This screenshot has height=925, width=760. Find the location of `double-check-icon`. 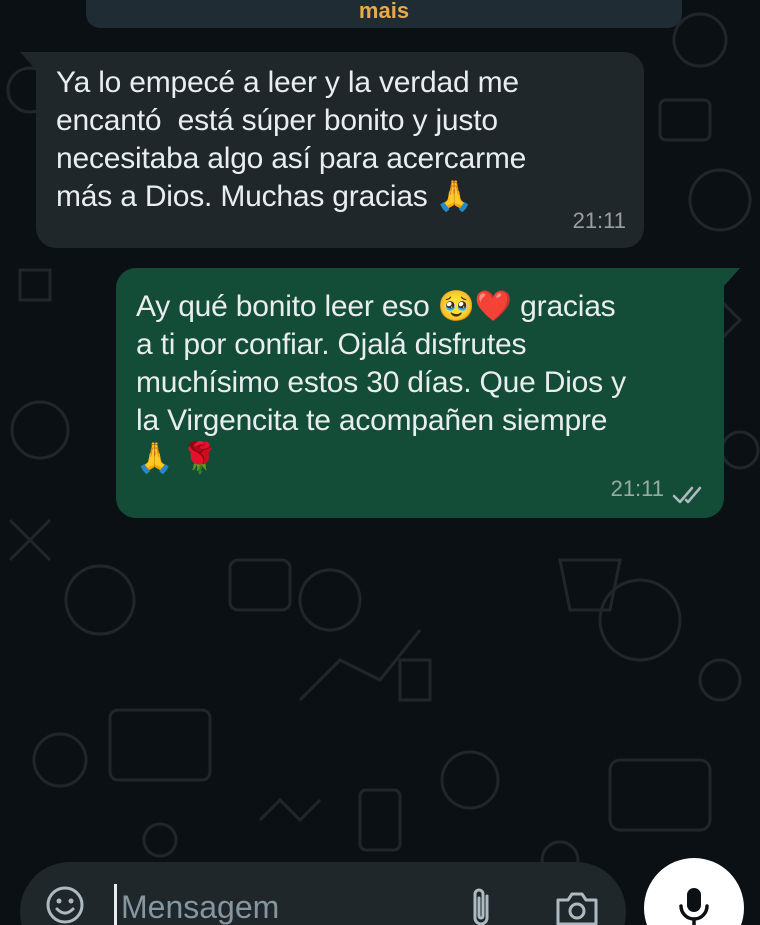

double-check-icon is located at coordinates (687, 495).